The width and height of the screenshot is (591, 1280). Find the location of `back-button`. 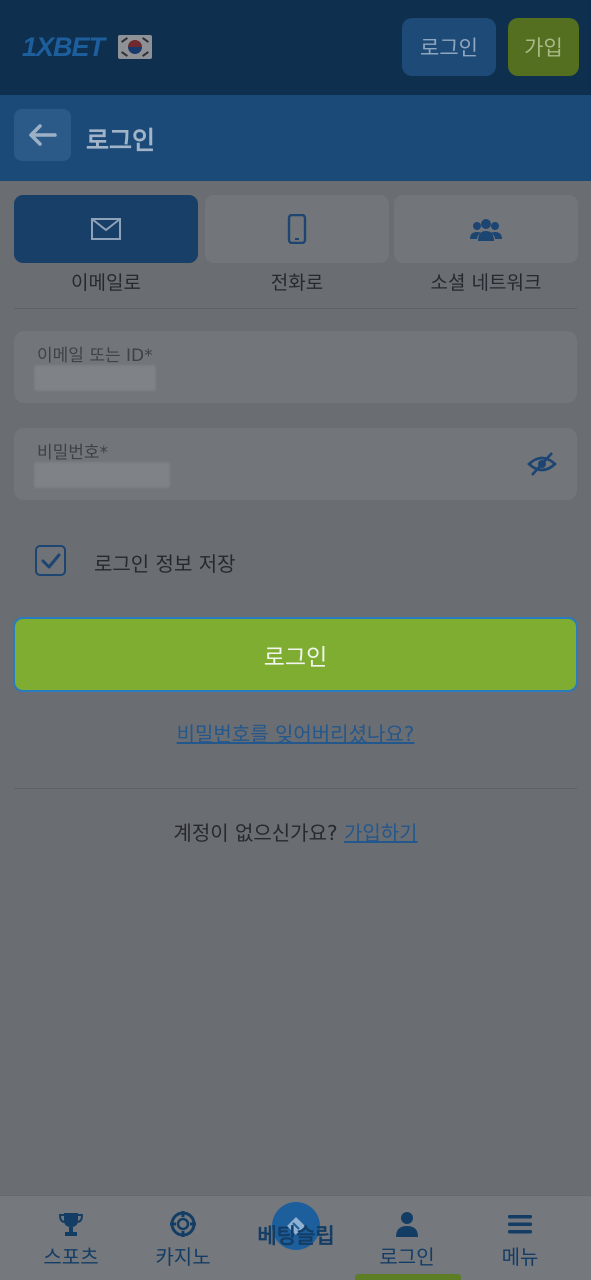

back-button is located at coordinates (42, 135).